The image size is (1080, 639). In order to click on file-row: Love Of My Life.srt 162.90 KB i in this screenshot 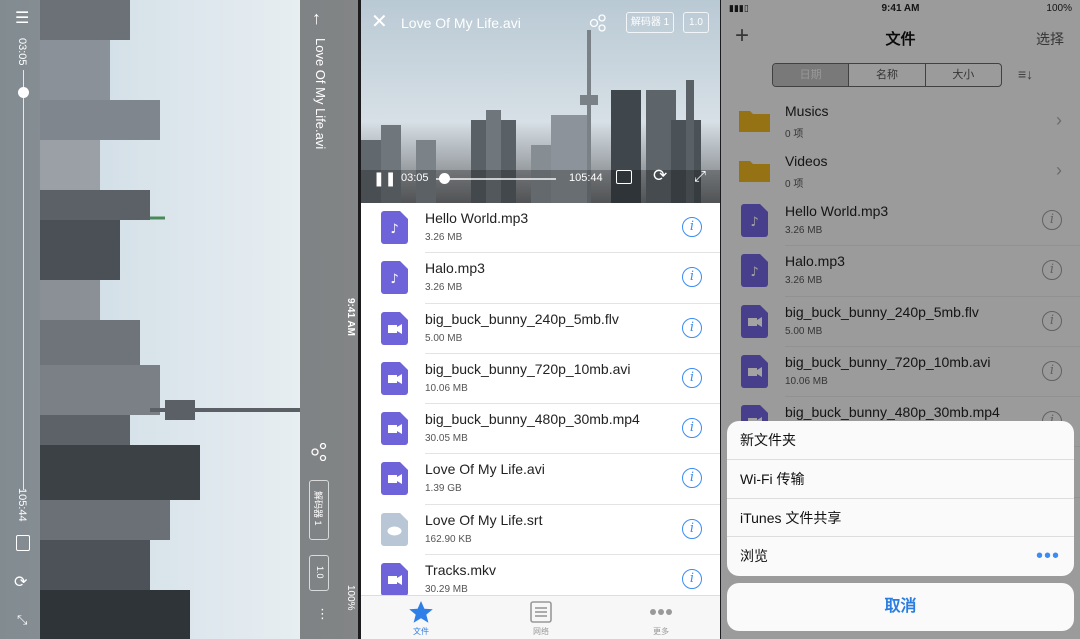, I will do `click(540, 530)`.